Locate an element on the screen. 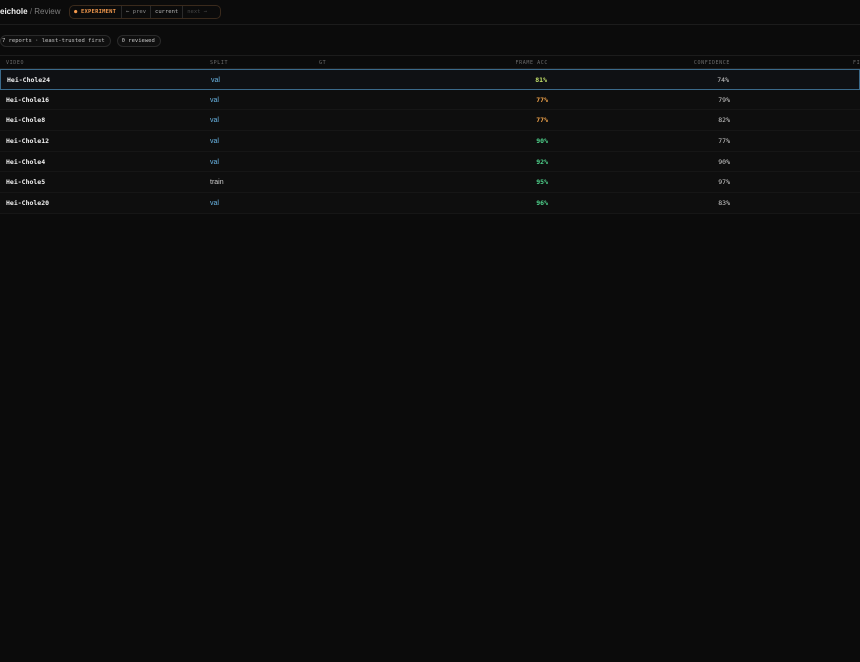 This screenshot has height=662, width=860. table-row: Hei-Chole8 val 77% 82% is located at coordinates (430, 121).